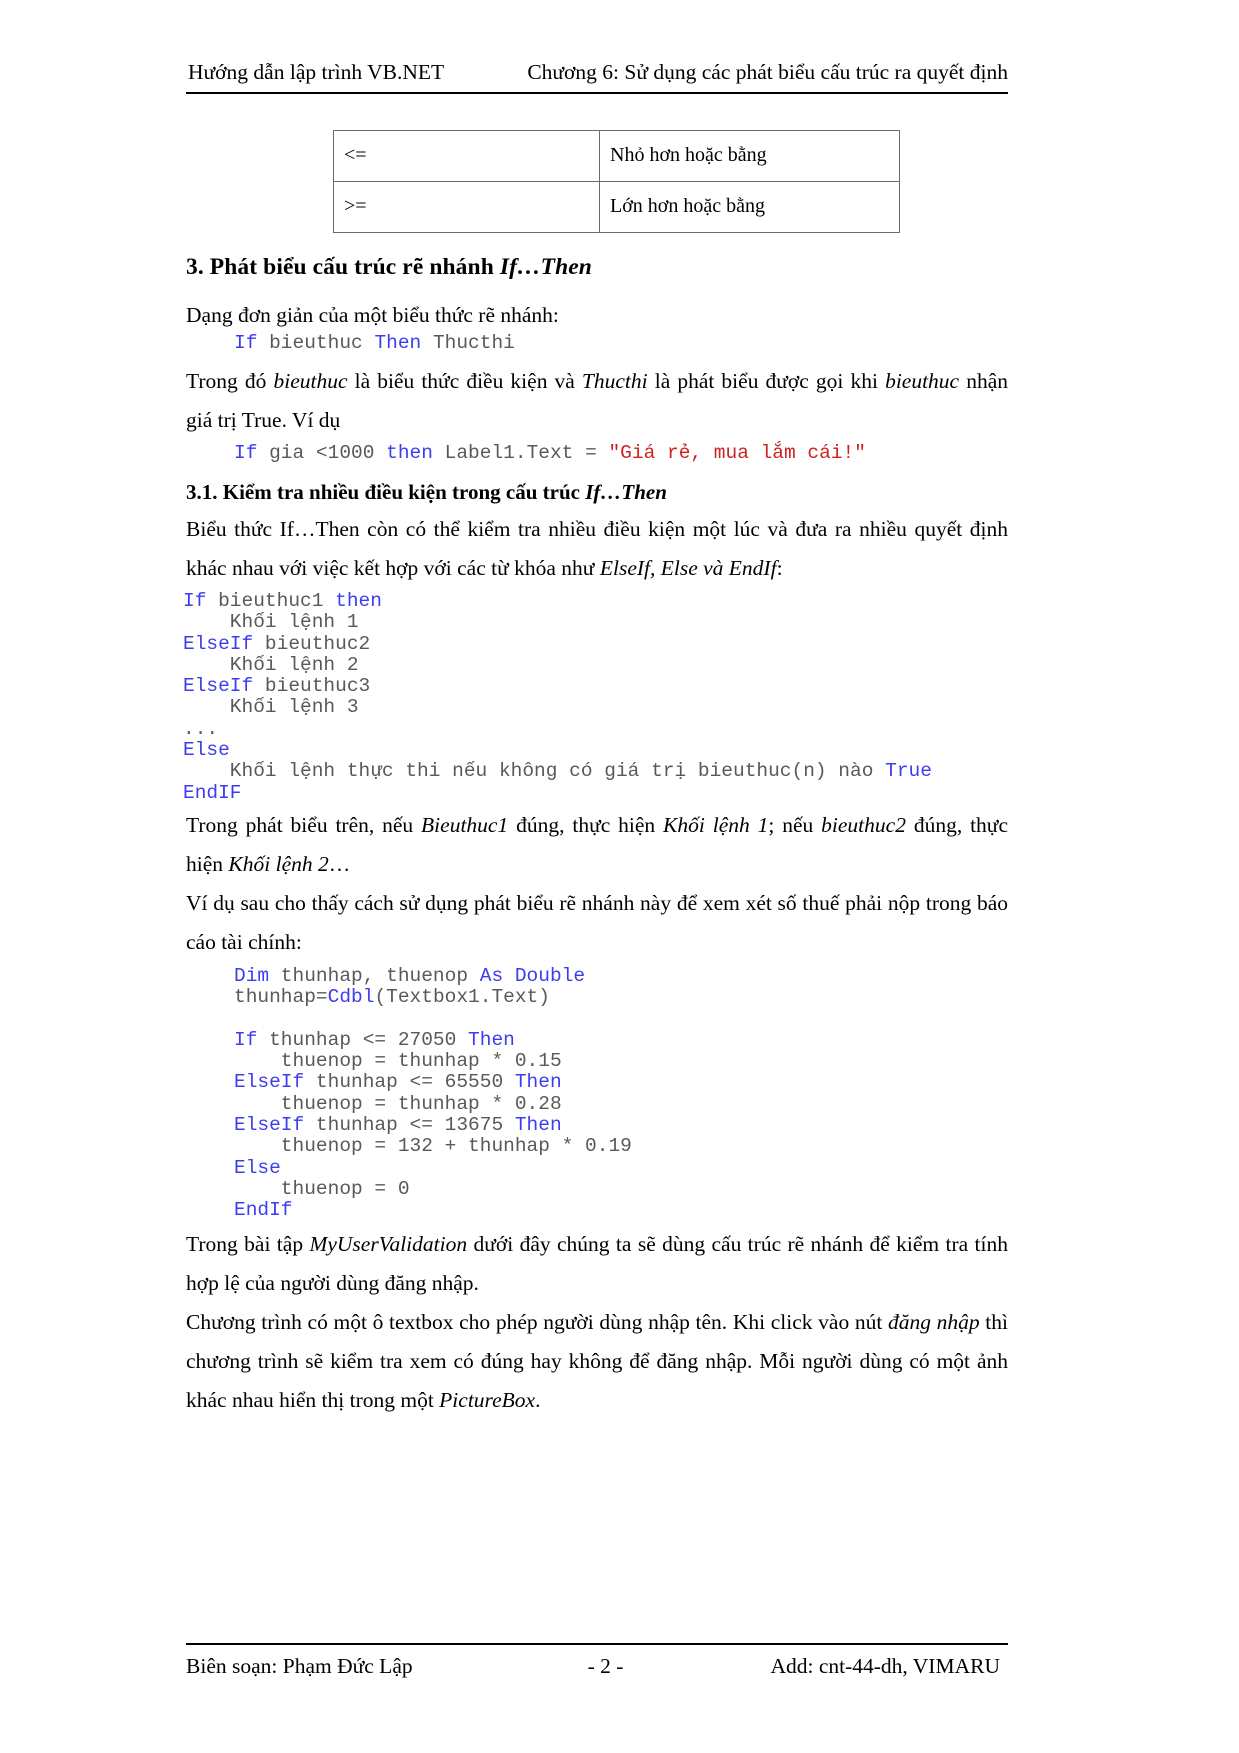  I want to click on code-line: ElseIf thunhap <= 13675 Then, so click(601, 1125).